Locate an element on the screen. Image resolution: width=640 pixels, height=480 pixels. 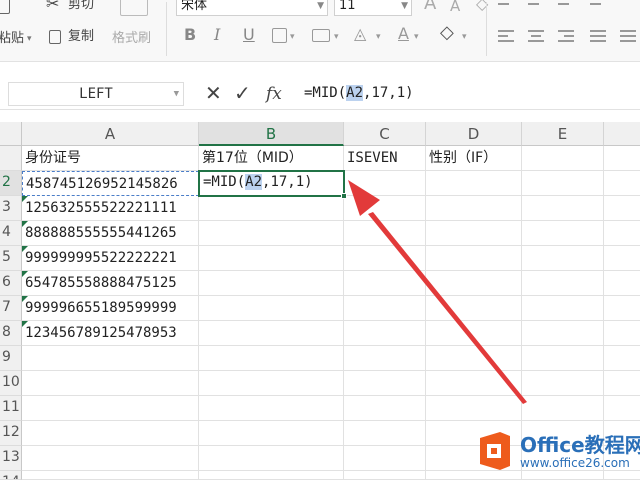
office-logo-icon is located at coordinates (495, 451).